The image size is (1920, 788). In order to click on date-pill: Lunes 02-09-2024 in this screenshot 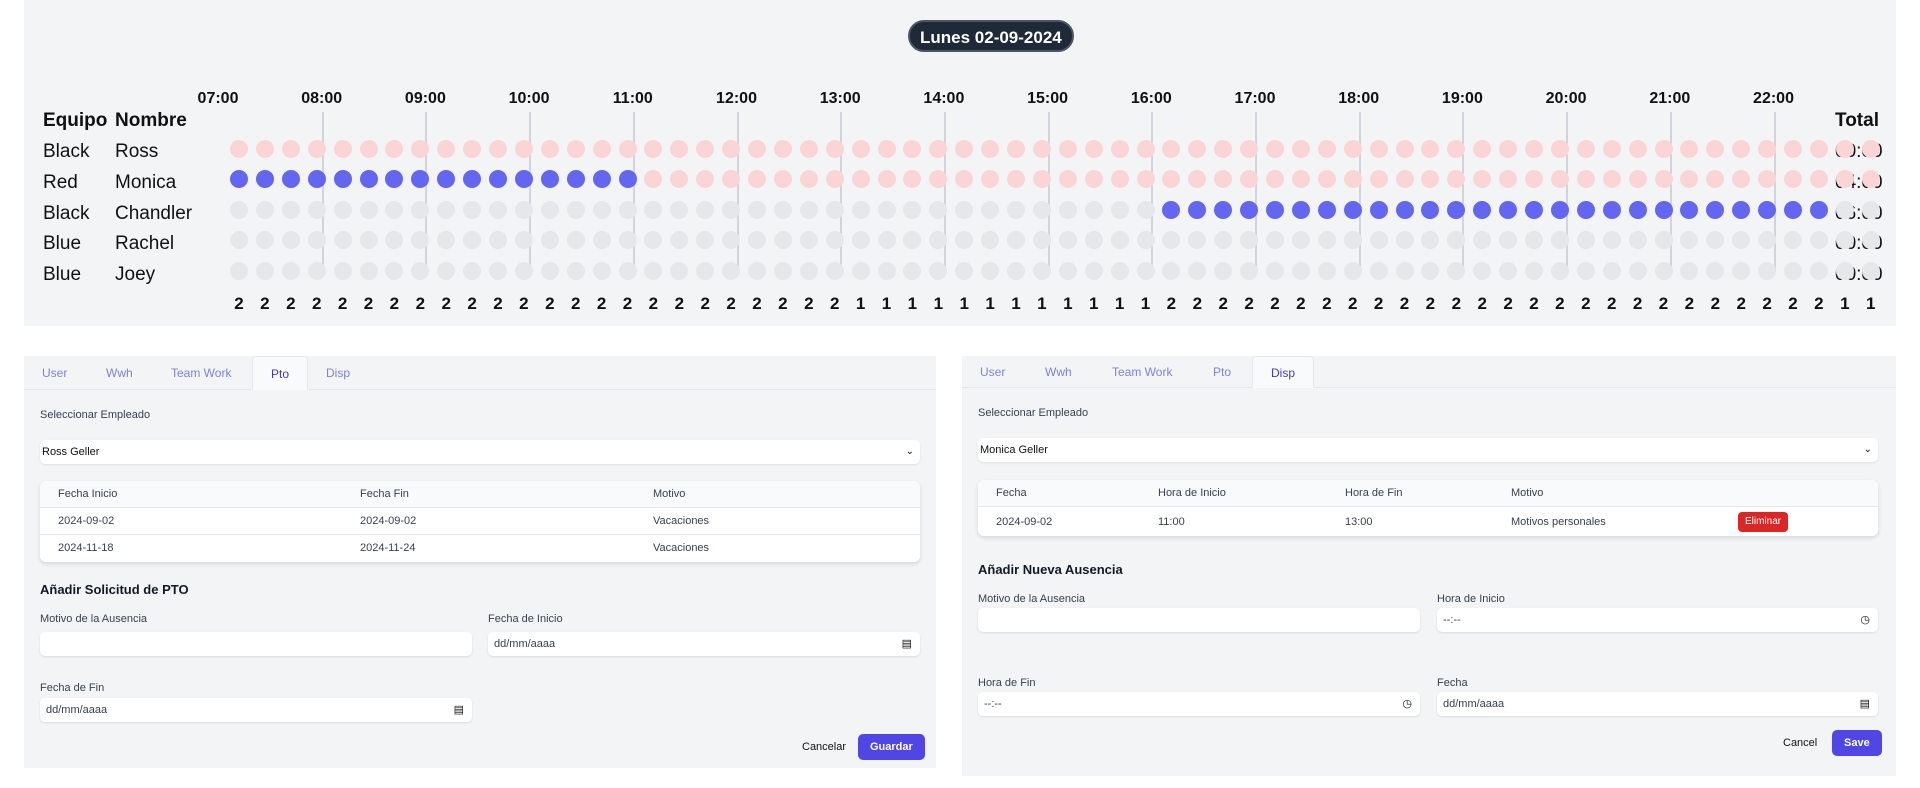, I will do `click(991, 36)`.